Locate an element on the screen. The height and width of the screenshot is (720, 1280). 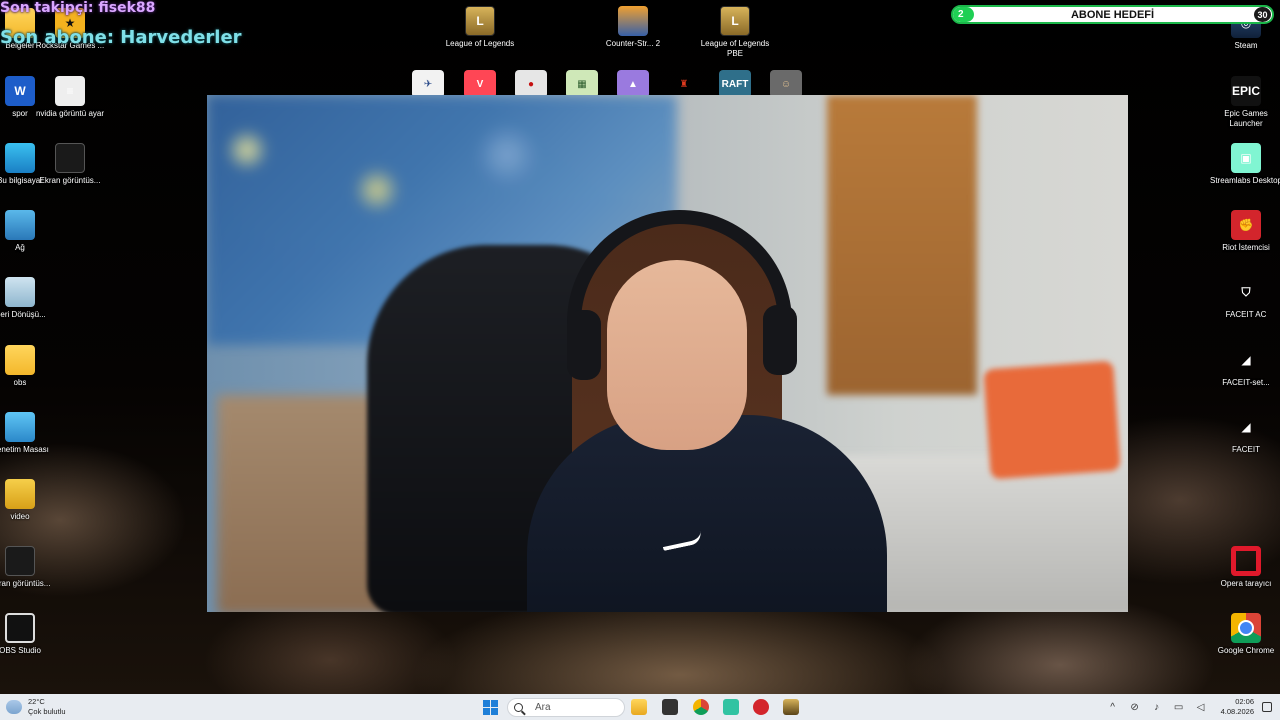
opera-icon is located at coordinates (1246, 561).